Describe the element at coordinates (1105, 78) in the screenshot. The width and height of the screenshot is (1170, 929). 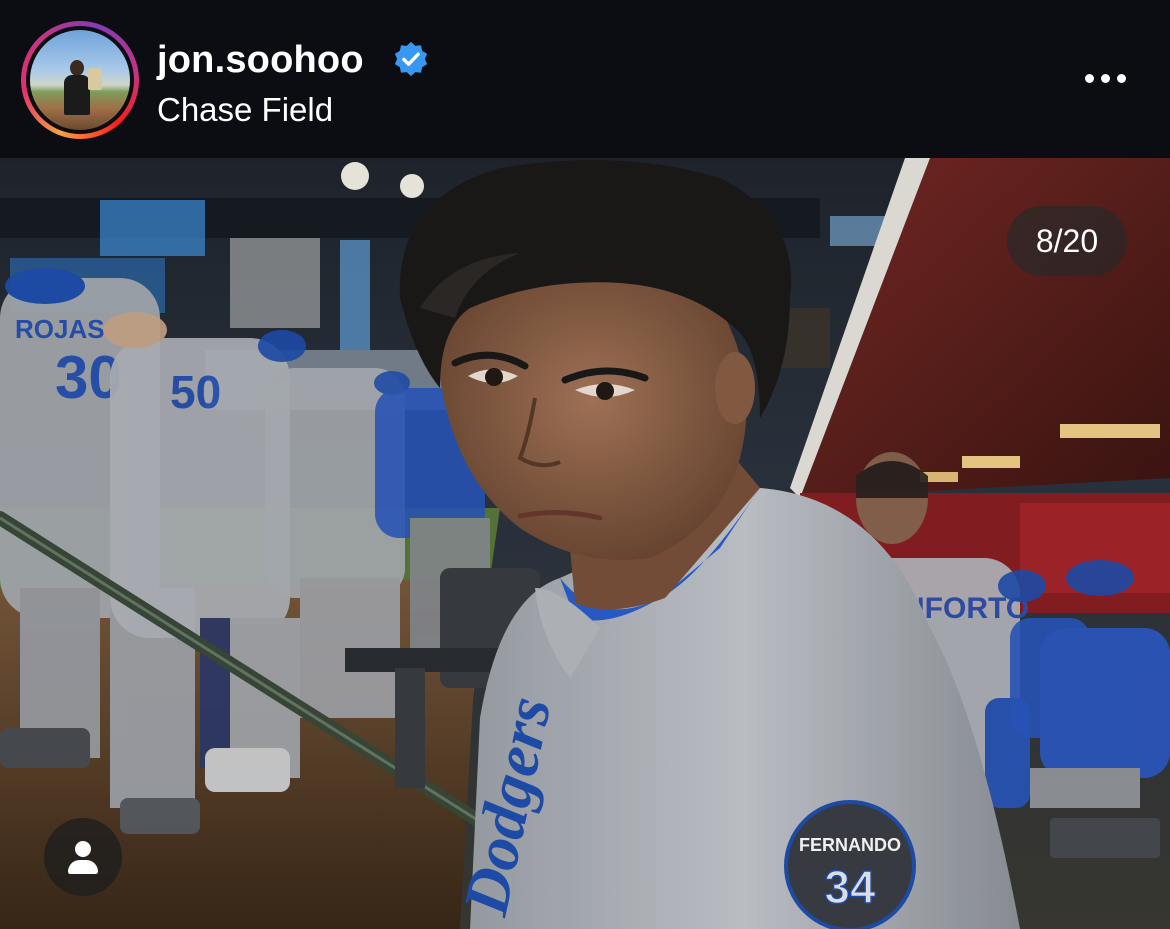
I see `more-options-button` at that location.